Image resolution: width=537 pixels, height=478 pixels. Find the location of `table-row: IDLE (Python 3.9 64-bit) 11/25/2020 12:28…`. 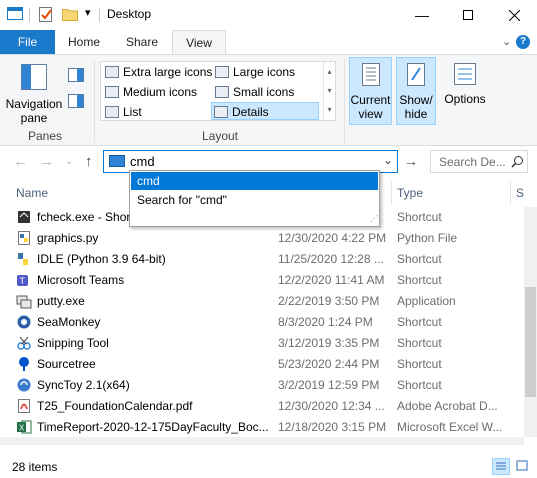

table-row: IDLE (Python 3.9 64-bit) 11/25/2020 12:28… is located at coordinates (262, 259).